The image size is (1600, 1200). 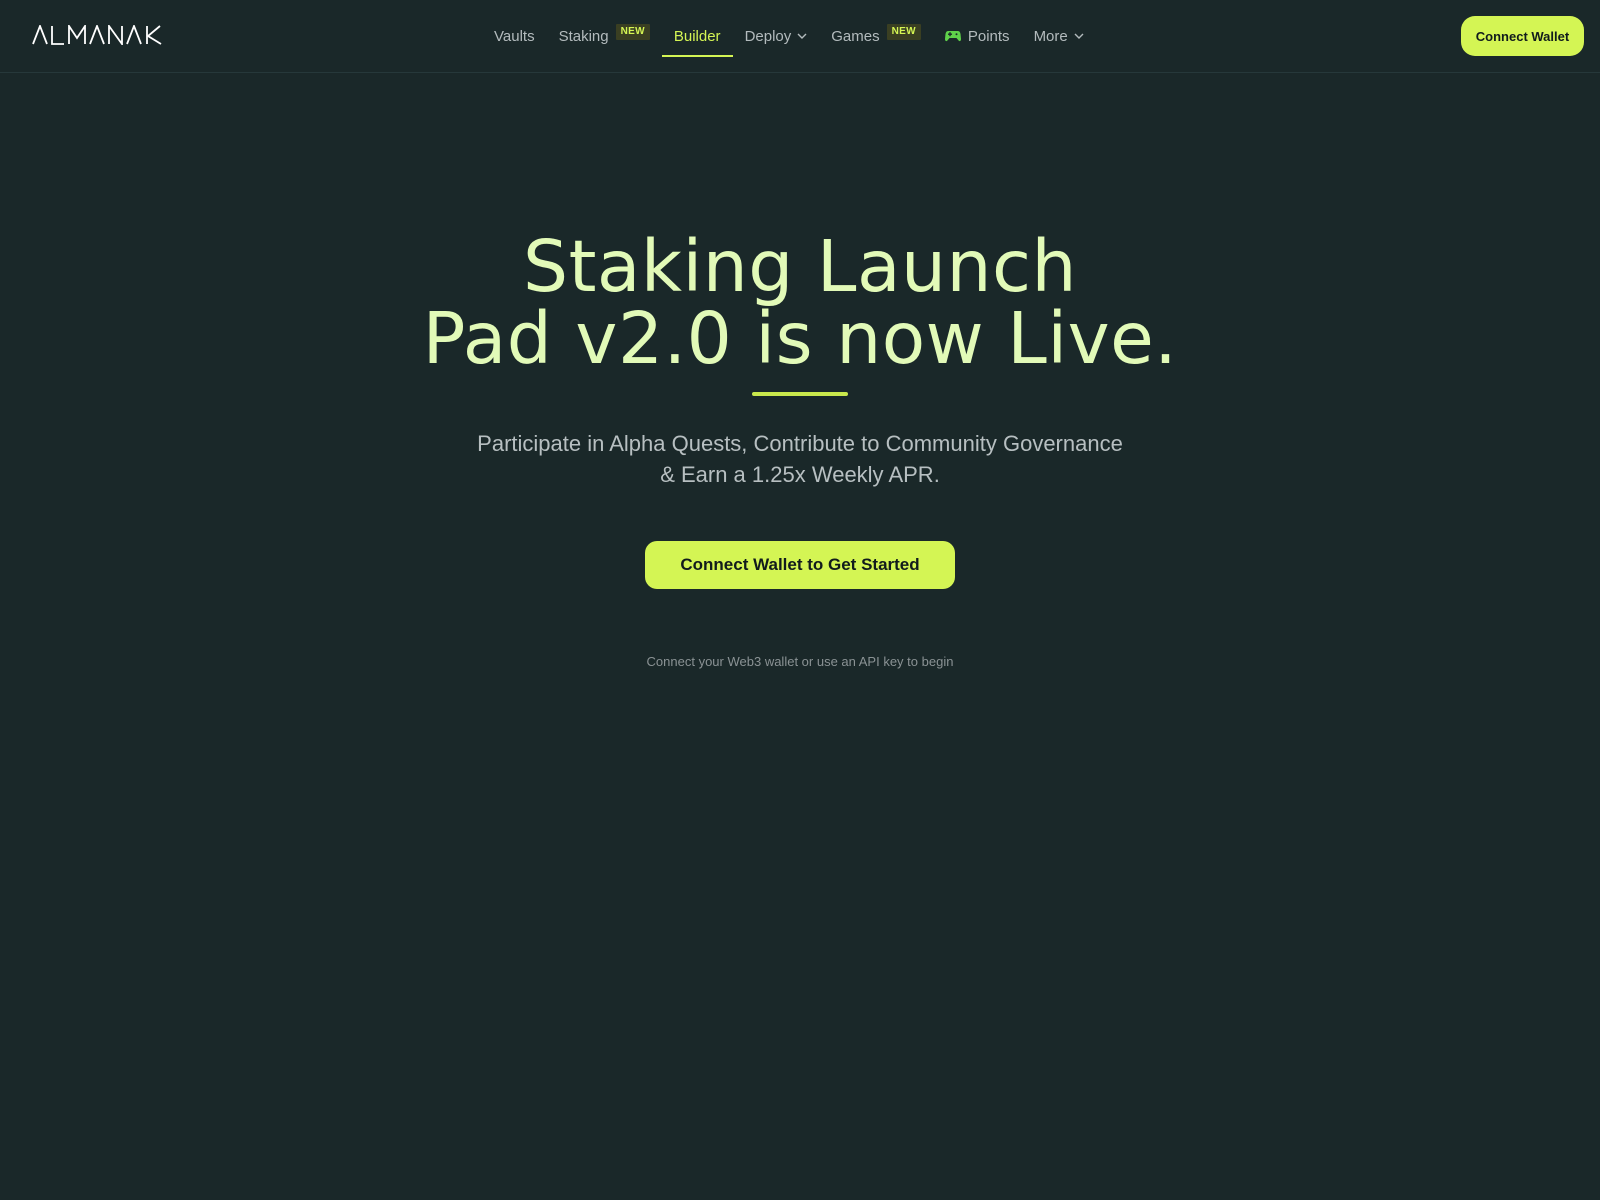 What do you see at coordinates (800, 338) in the screenshot?
I see `hero-title-line-2: Pad v2.0 is now Live.` at bounding box center [800, 338].